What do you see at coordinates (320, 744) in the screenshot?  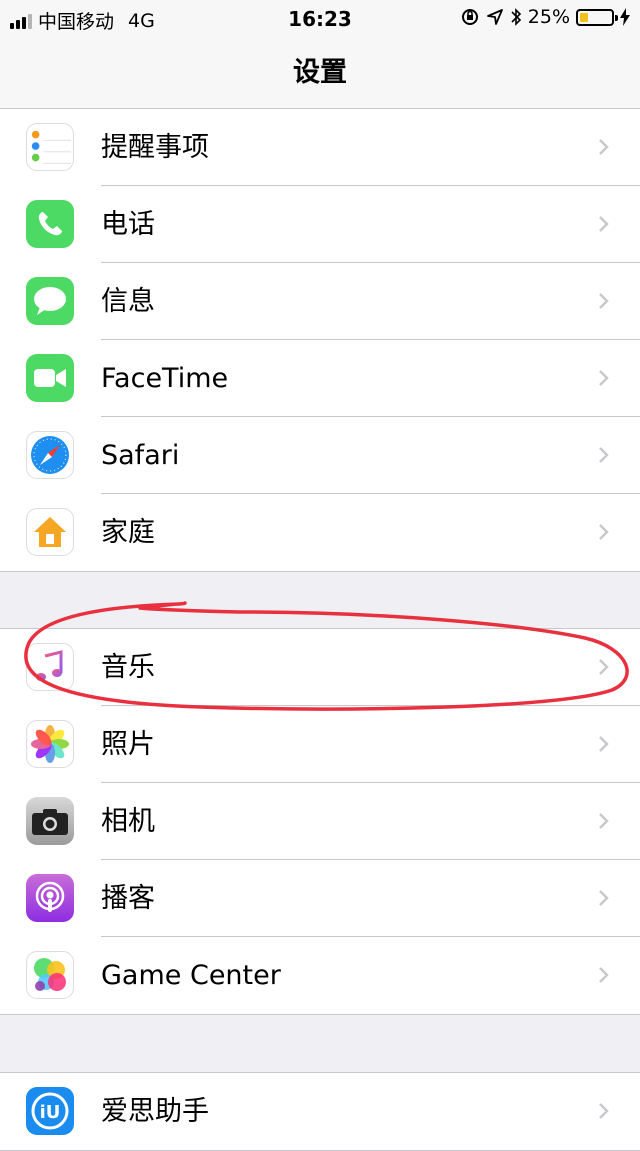 I see `settings-row-photos: 照片` at bounding box center [320, 744].